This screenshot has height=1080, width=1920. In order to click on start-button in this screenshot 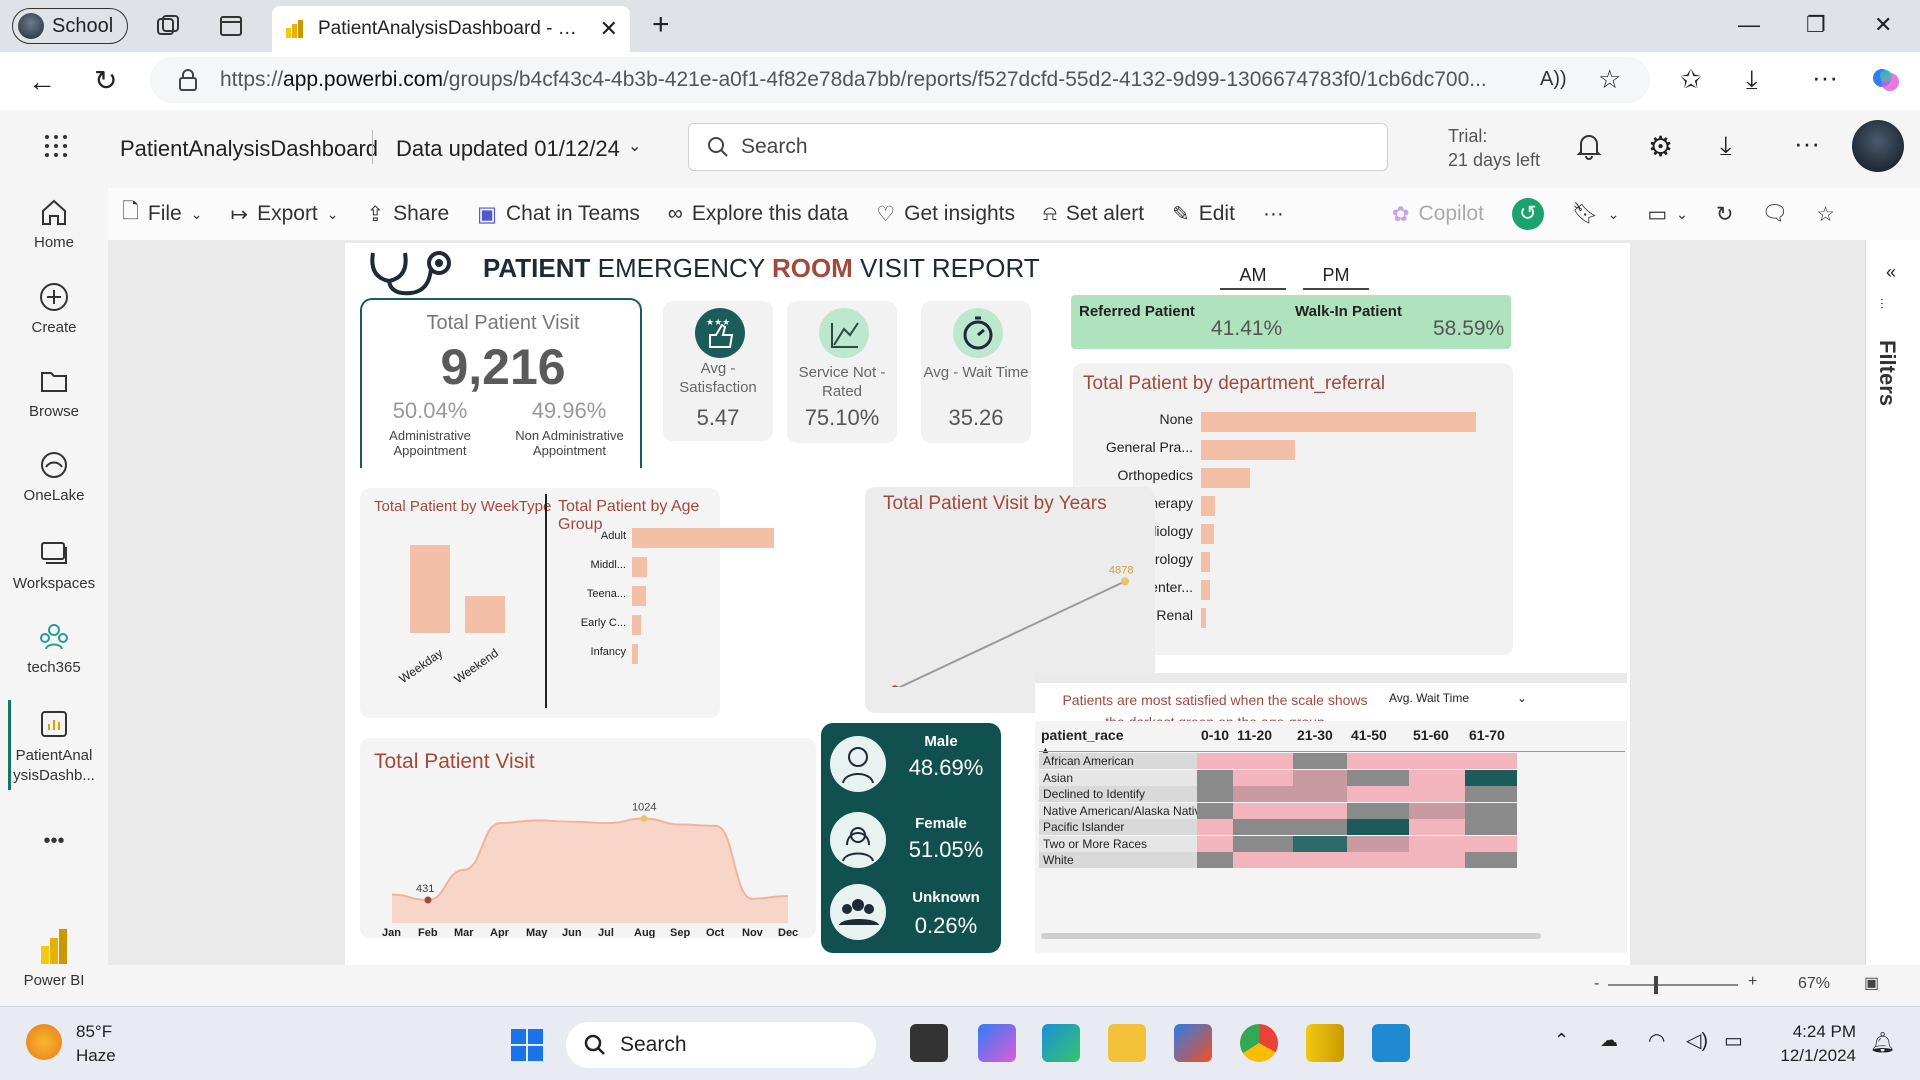, I will do `click(527, 1045)`.